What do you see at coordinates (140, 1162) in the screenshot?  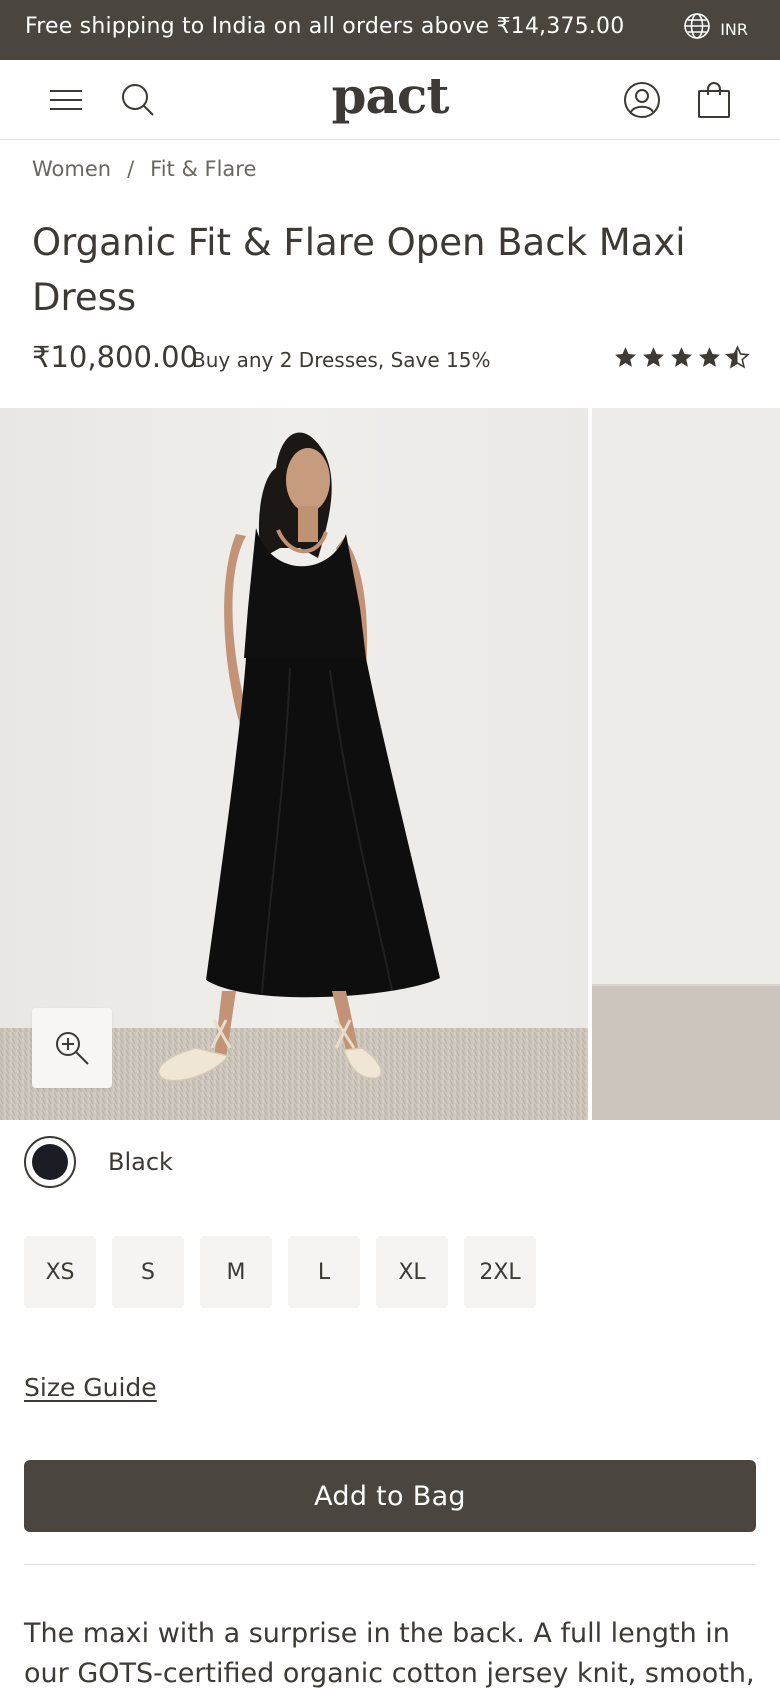 I see `selected-color-label: Black` at bounding box center [140, 1162].